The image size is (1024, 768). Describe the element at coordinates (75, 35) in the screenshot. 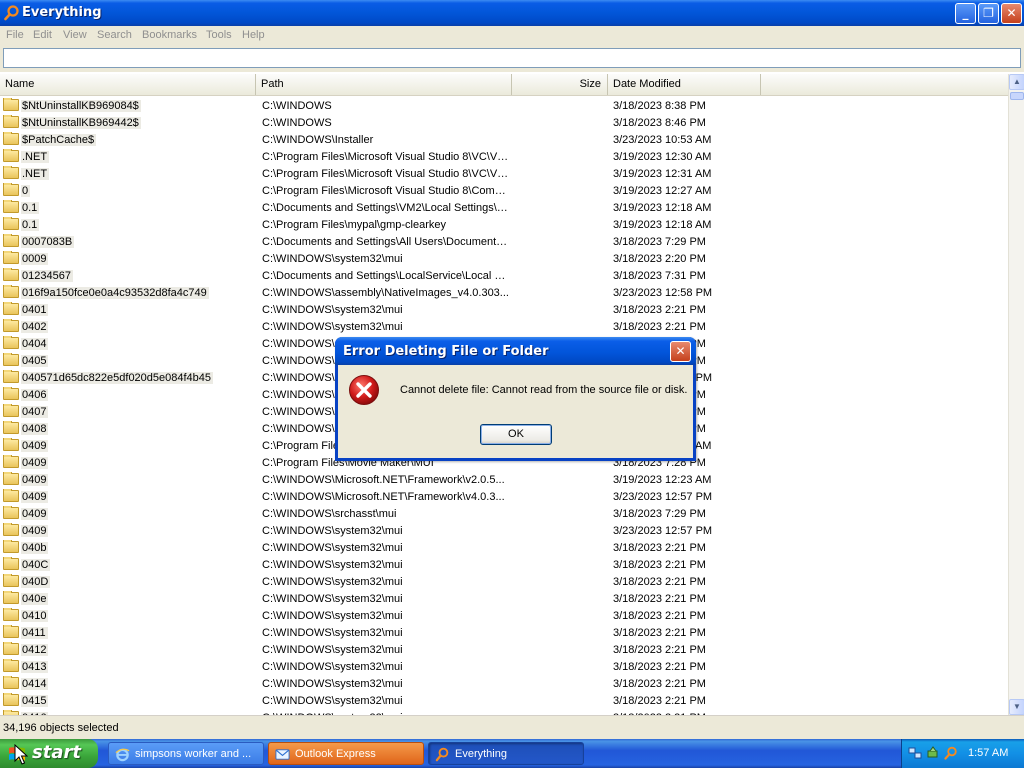

I see `menu-view: View` at that location.